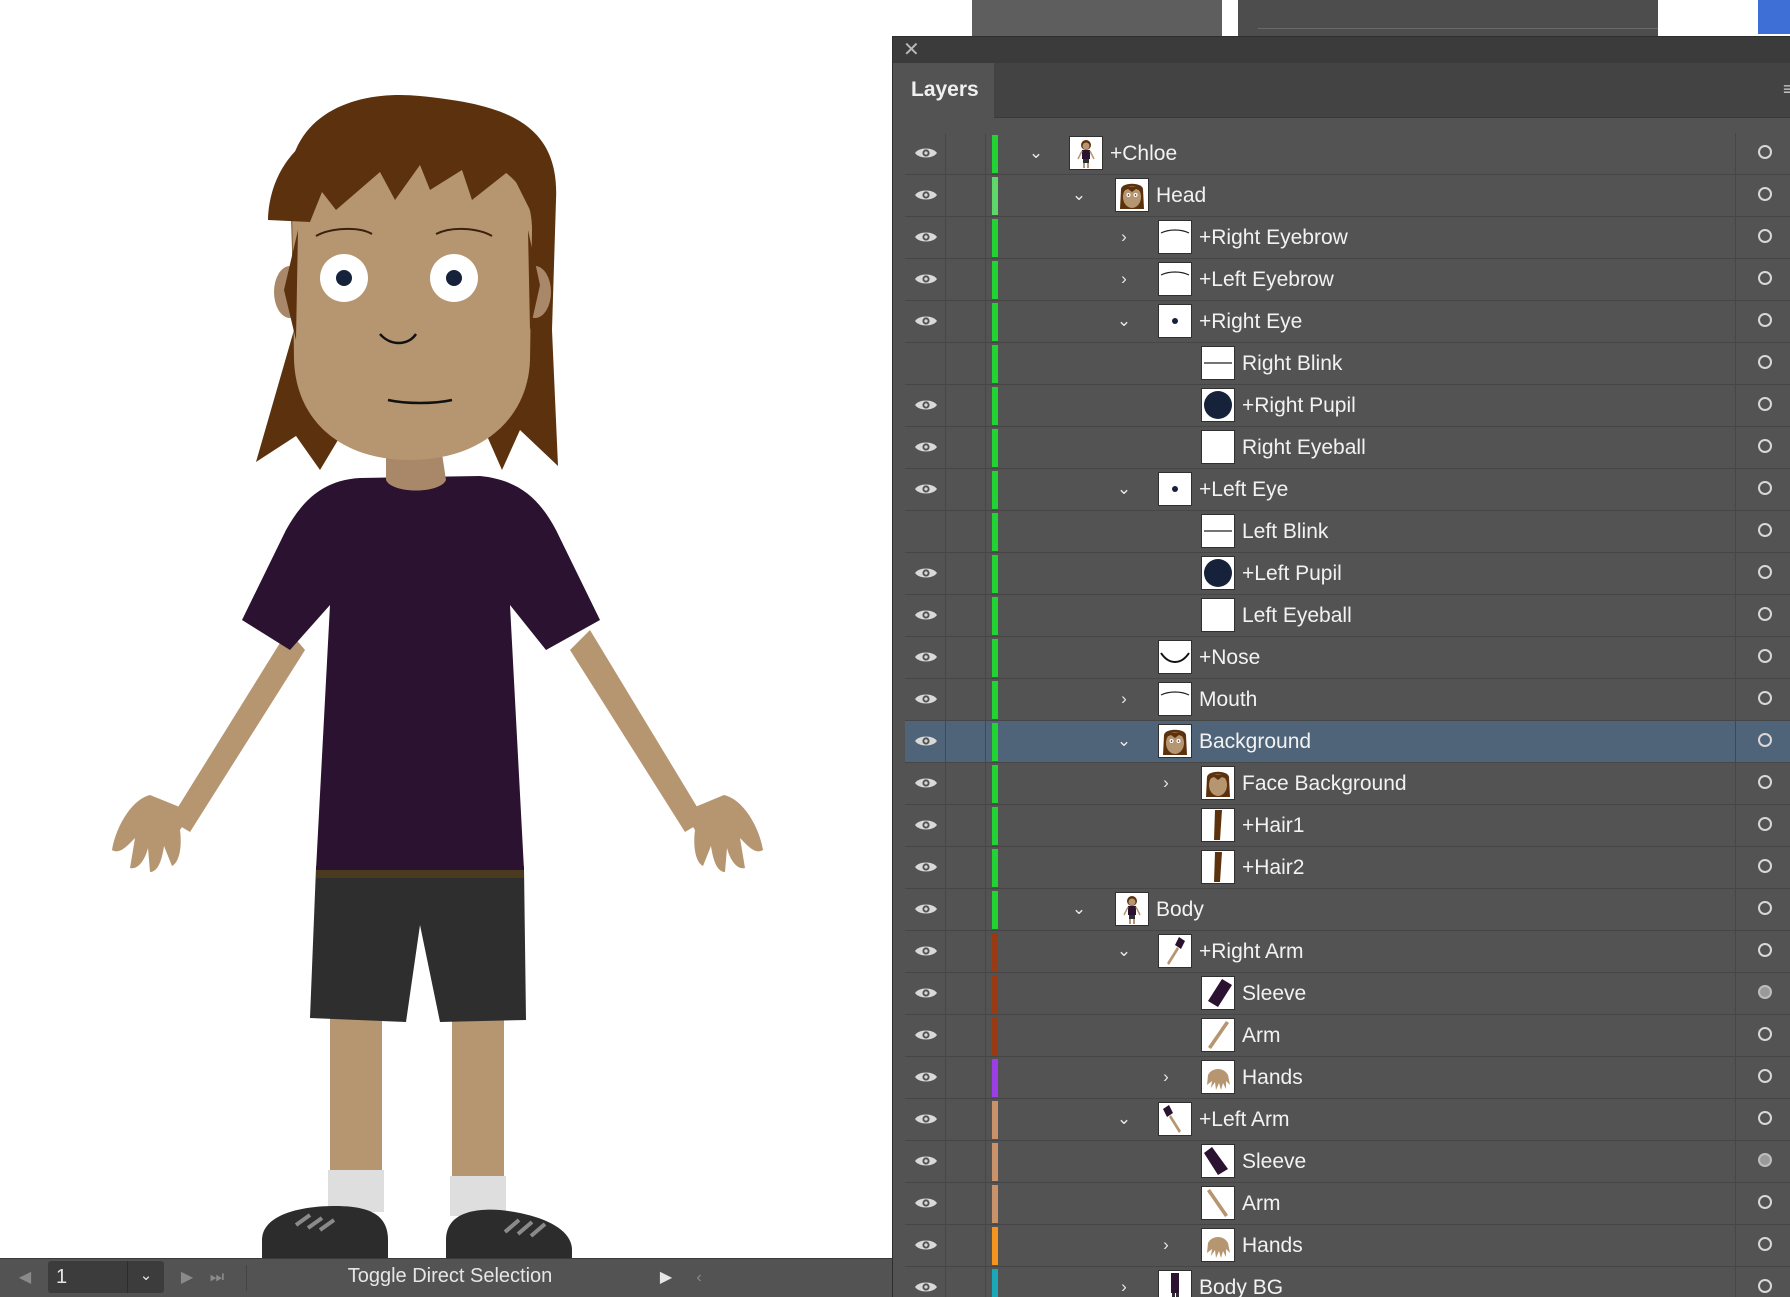 The width and height of the screenshot is (1790, 1297). Describe the element at coordinates (925, 363) in the screenshot. I see `visibility-toggle` at that location.